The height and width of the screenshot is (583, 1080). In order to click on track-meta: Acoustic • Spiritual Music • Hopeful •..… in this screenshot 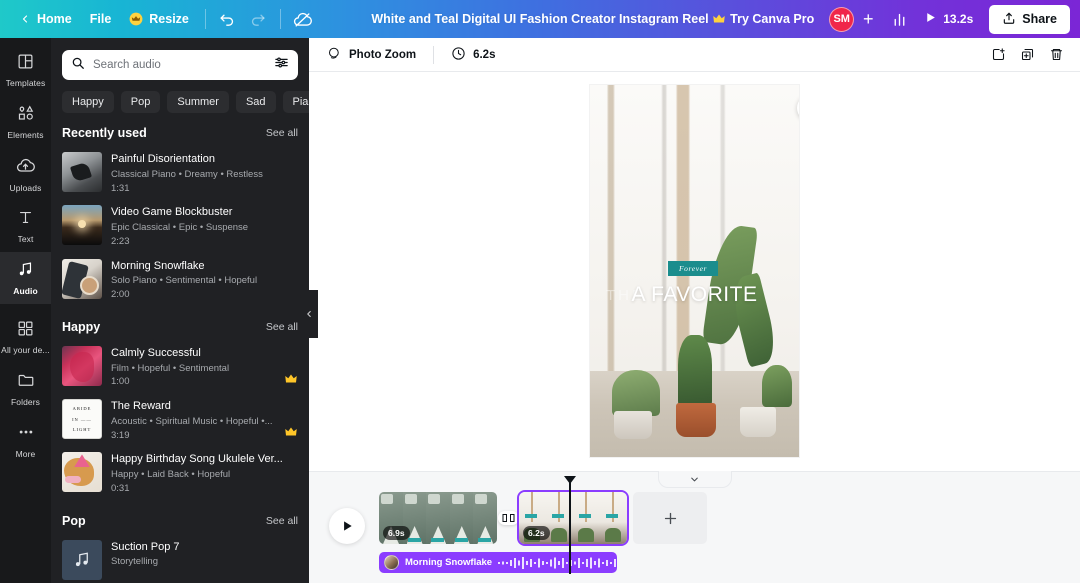, I will do `click(192, 421)`.